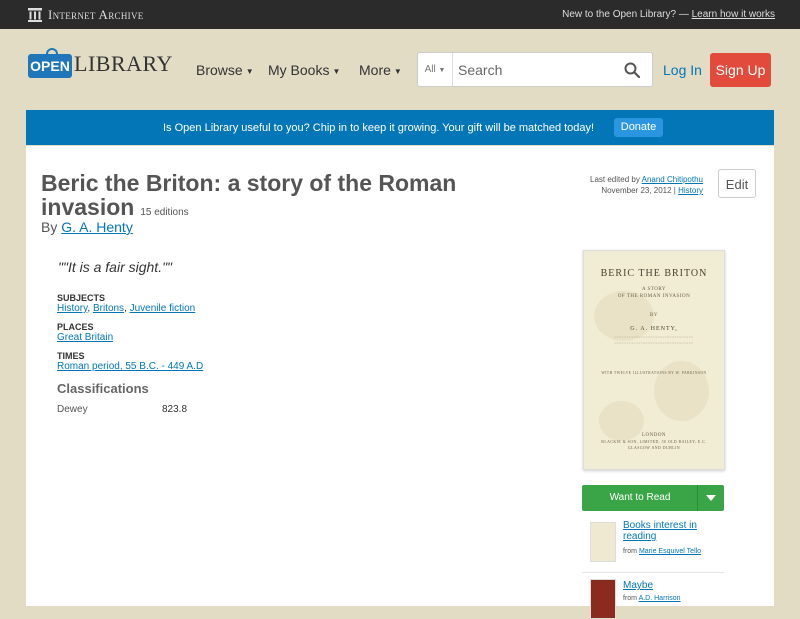 This screenshot has width=800, height=619. Describe the element at coordinates (632, 70) in the screenshot. I see `search-icon` at that location.